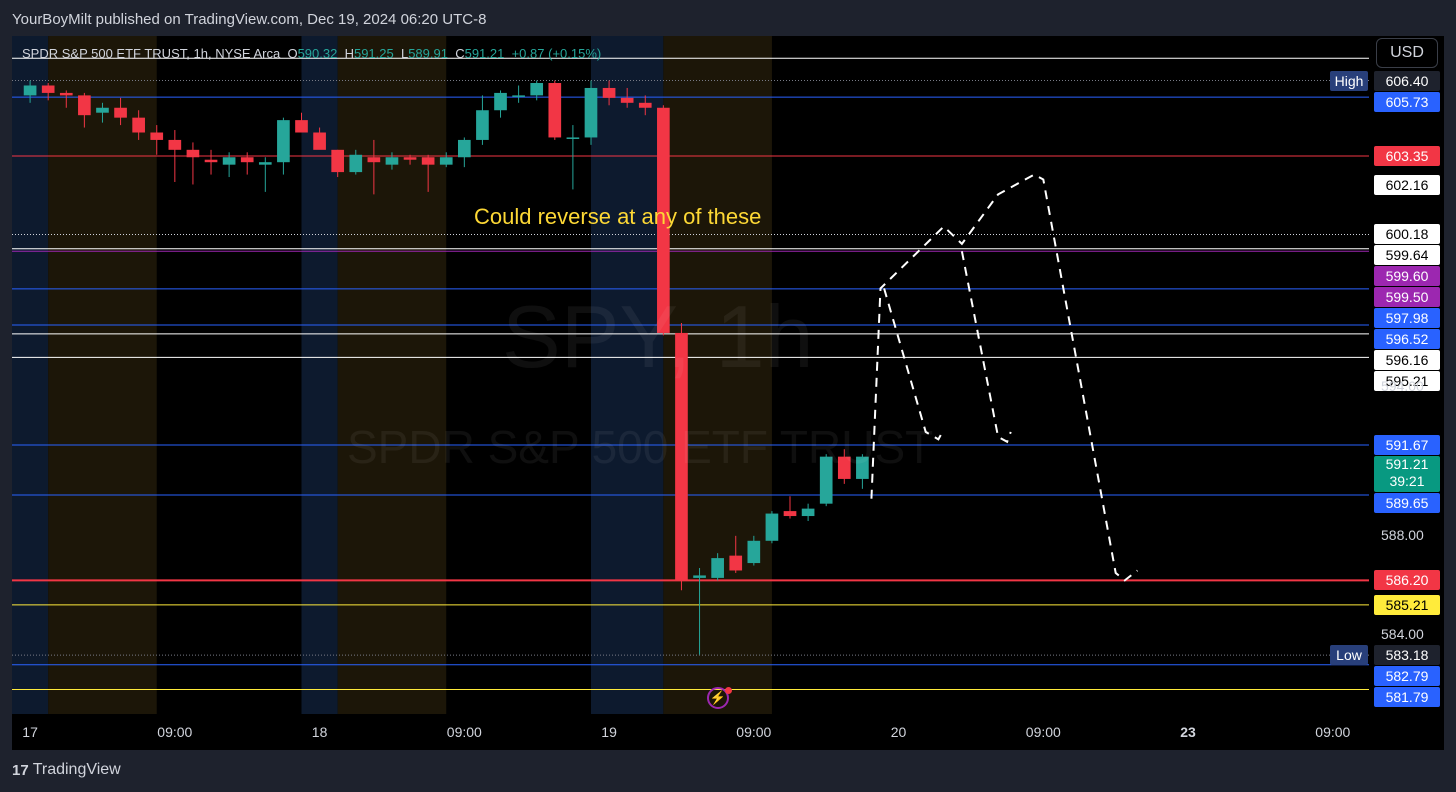 The height and width of the screenshot is (792, 1456). I want to click on price-tag-589.65: 589.65, so click(1407, 503).